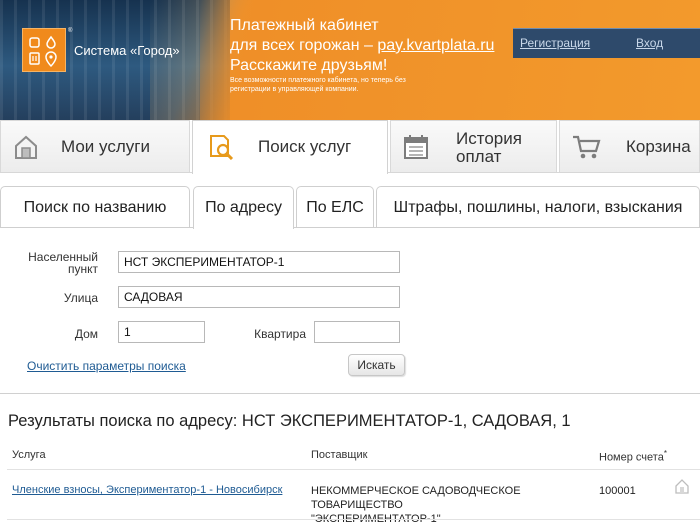 Image resolution: width=700 pixels, height=523 pixels. What do you see at coordinates (376, 365) in the screenshot?
I see `search-button: Искать` at bounding box center [376, 365].